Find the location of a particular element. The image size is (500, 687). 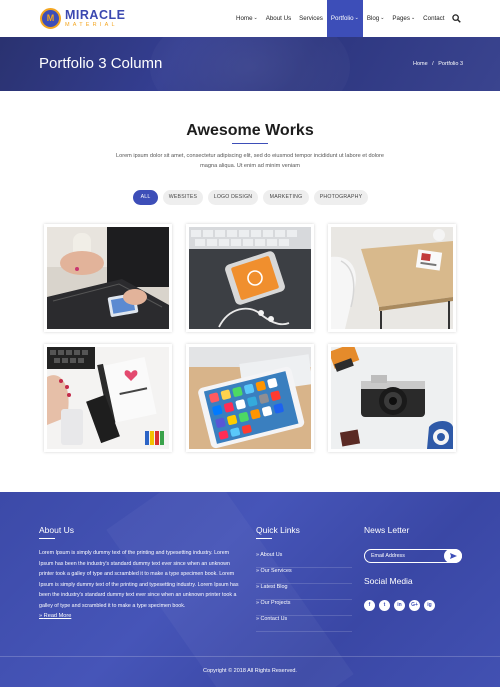

quick-link-about: » About Us is located at coordinates (304, 560).